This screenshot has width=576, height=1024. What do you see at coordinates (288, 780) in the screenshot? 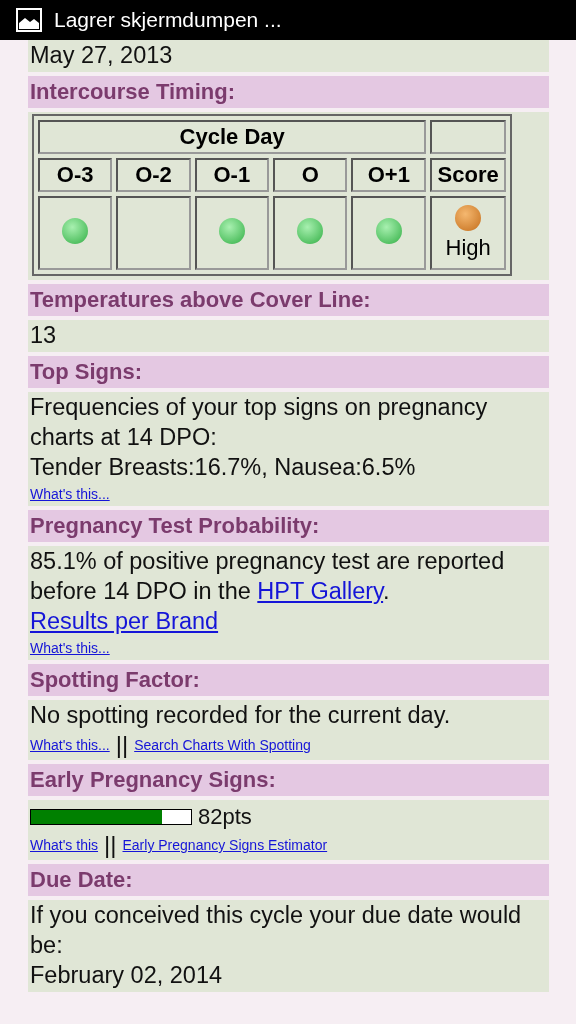
I see `section-heading: Early Pregnancy Signs:` at bounding box center [288, 780].